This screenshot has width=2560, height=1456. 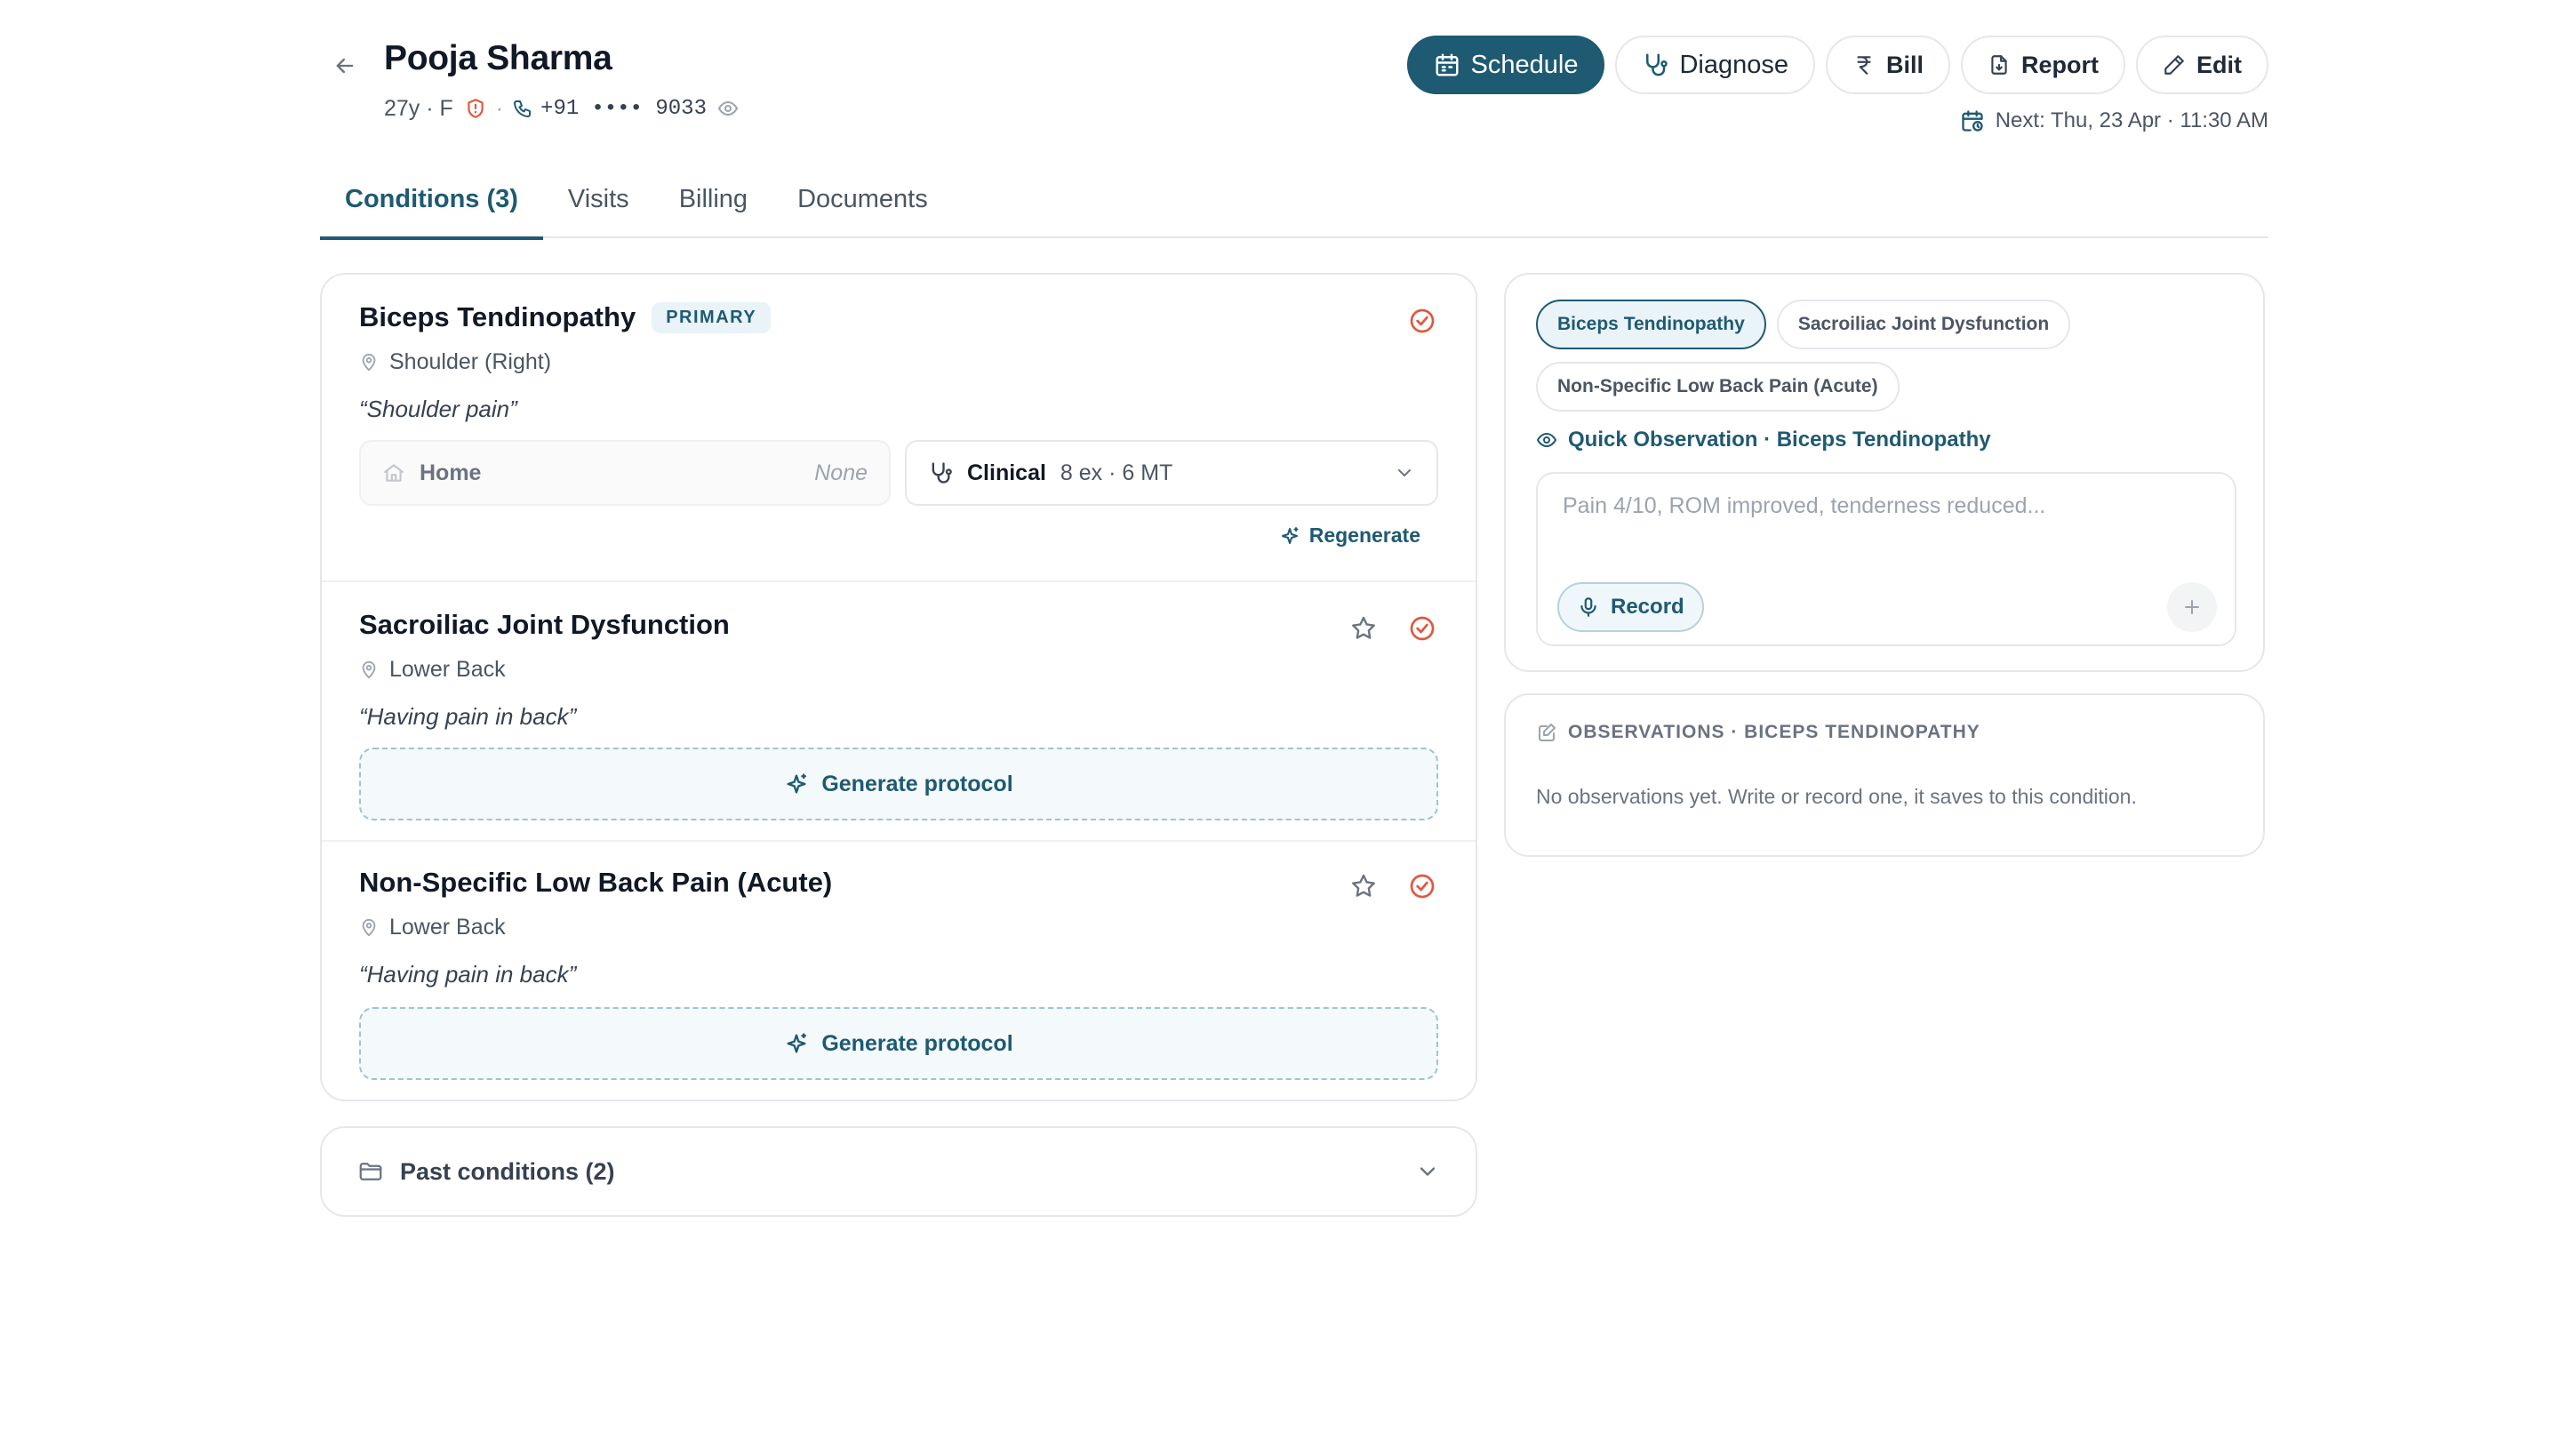 What do you see at coordinates (2219, 64) in the screenshot?
I see `edit-label: Edit` at bounding box center [2219, 64].